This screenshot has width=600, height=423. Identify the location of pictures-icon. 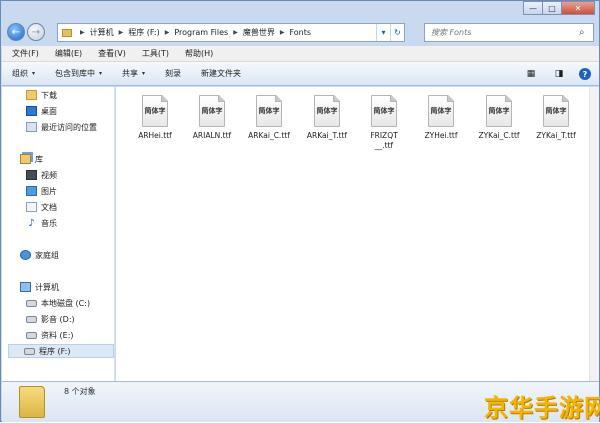
(31, 191).